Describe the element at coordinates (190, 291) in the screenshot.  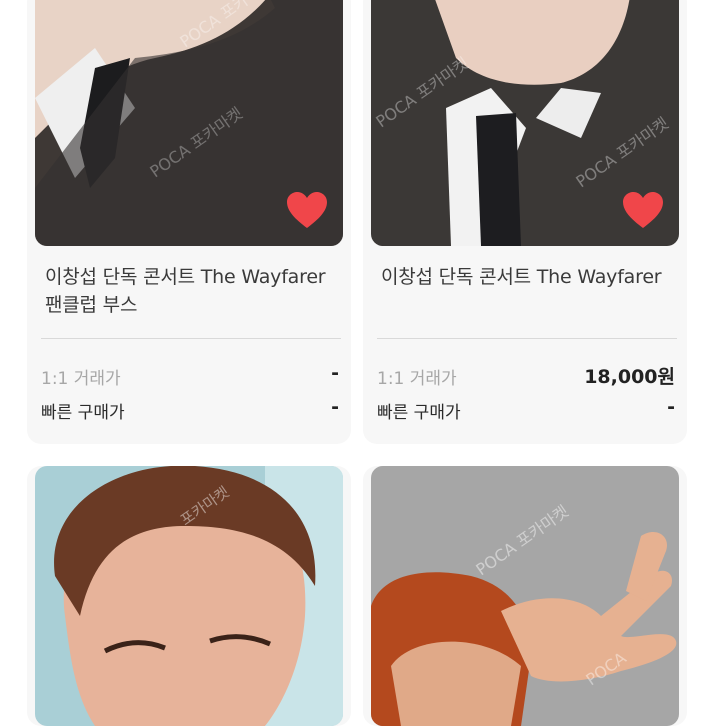
I see `product-title: 이창섭 단독 콘서트 The Wayfarer 팬클럽 부스` at that location.